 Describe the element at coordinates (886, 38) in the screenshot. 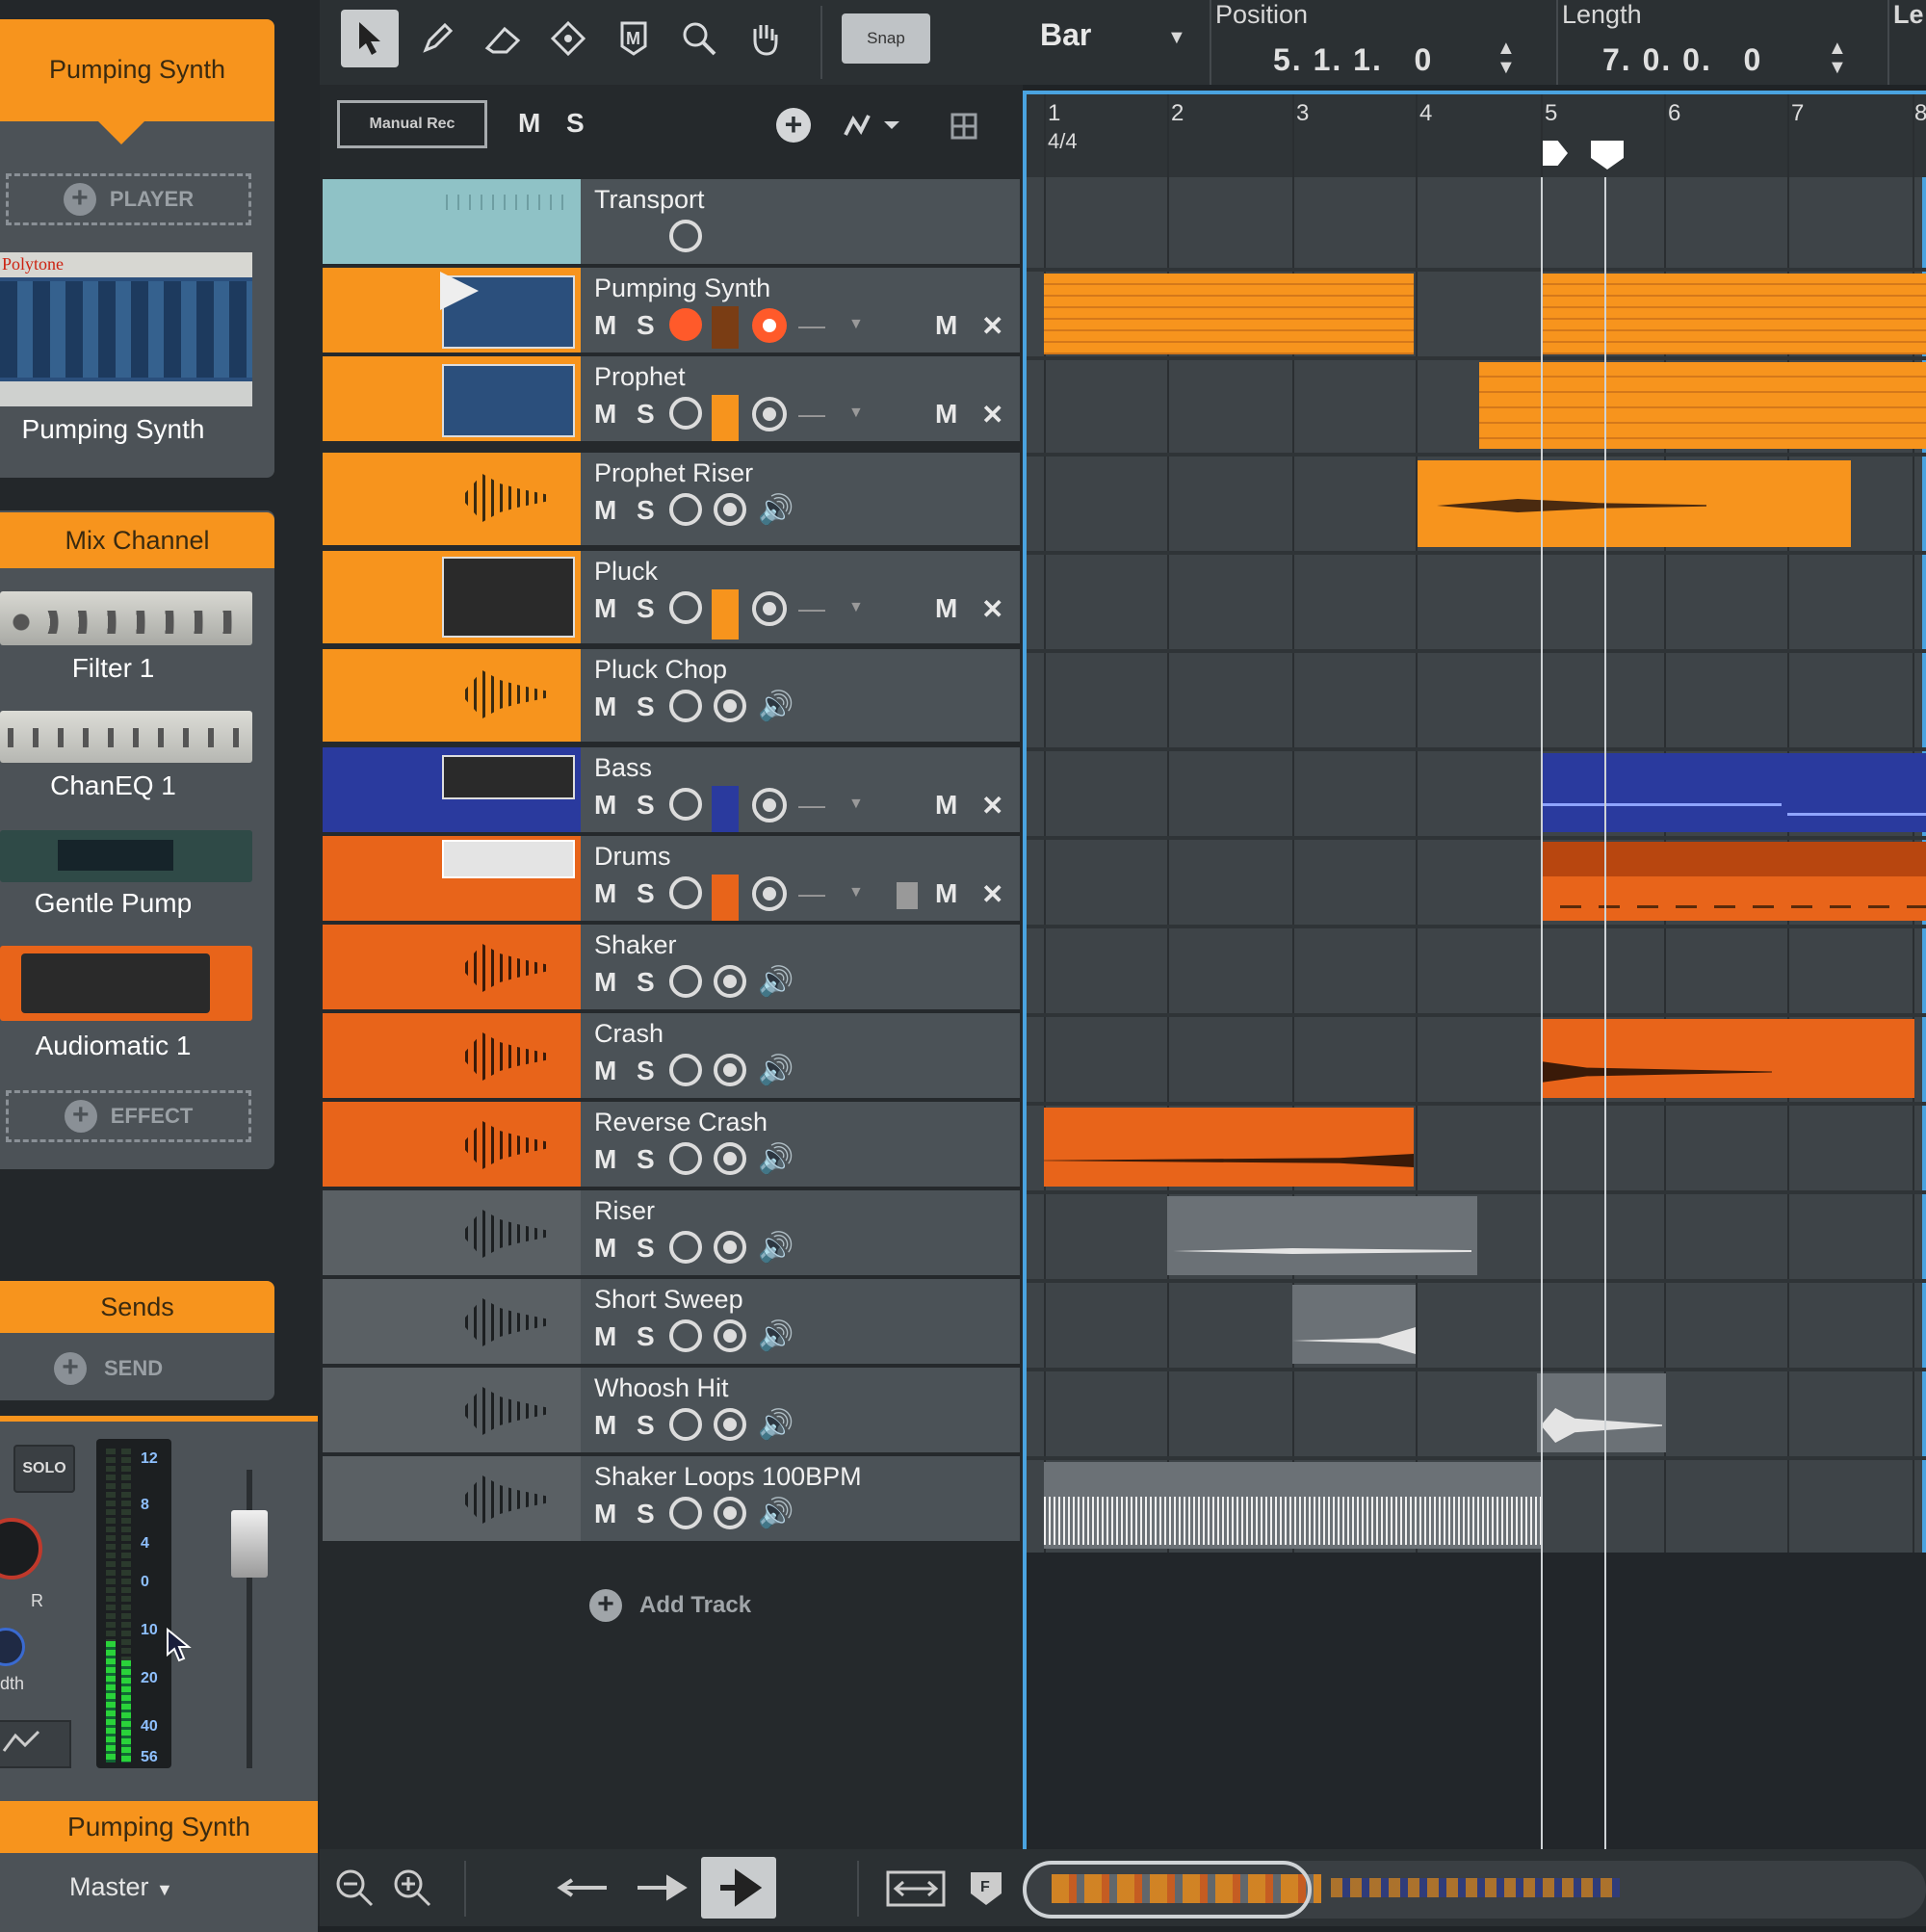

I see `snap-button: Snap` at that location.